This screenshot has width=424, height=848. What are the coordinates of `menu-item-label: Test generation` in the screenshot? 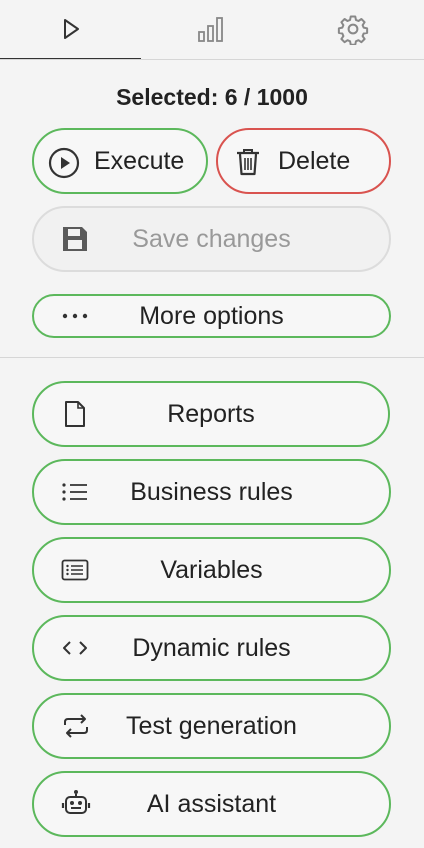 It's located at (211, 725).